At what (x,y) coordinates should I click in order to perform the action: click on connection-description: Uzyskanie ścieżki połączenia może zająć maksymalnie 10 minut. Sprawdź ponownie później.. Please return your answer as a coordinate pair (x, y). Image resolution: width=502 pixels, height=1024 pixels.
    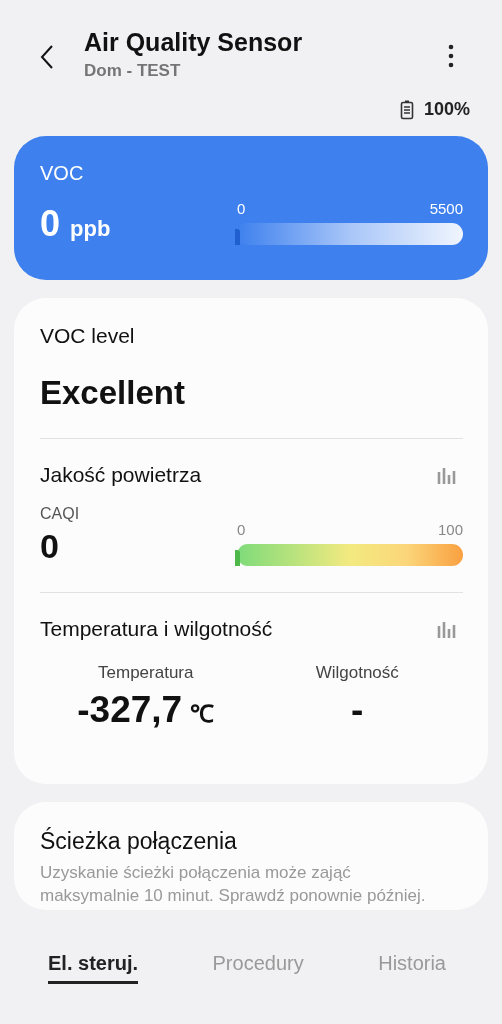
    Looking at the image, I should click on (233, 884).